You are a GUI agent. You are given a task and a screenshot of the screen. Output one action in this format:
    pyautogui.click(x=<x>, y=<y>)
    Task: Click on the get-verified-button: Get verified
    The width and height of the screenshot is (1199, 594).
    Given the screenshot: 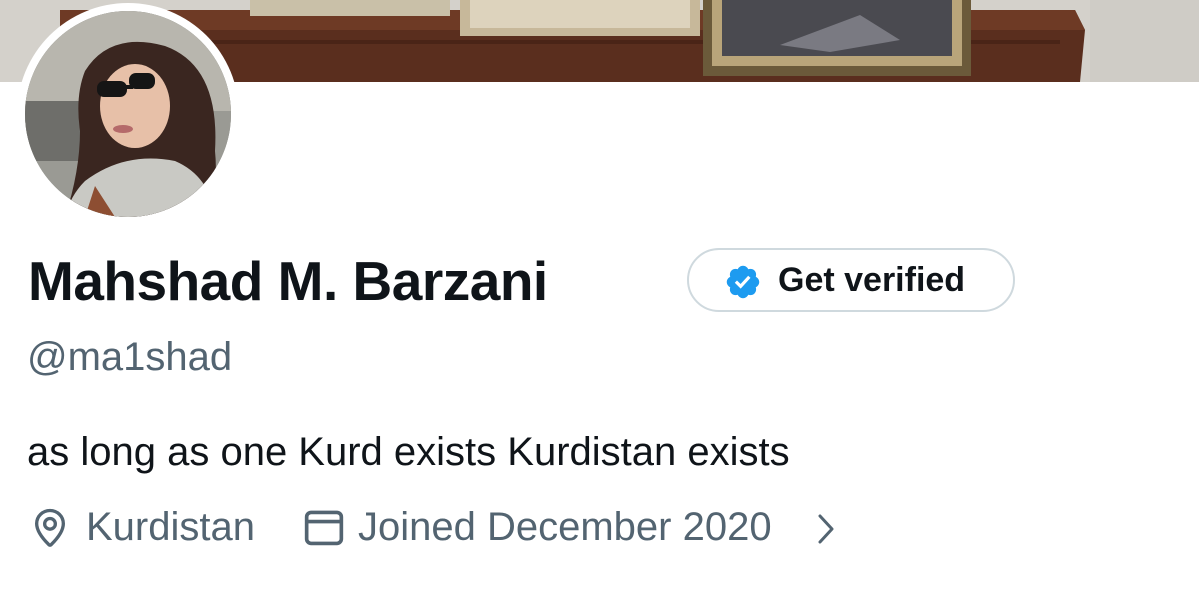 What is the action you would take?
    pyautogui.click(x=851, y=280)
    